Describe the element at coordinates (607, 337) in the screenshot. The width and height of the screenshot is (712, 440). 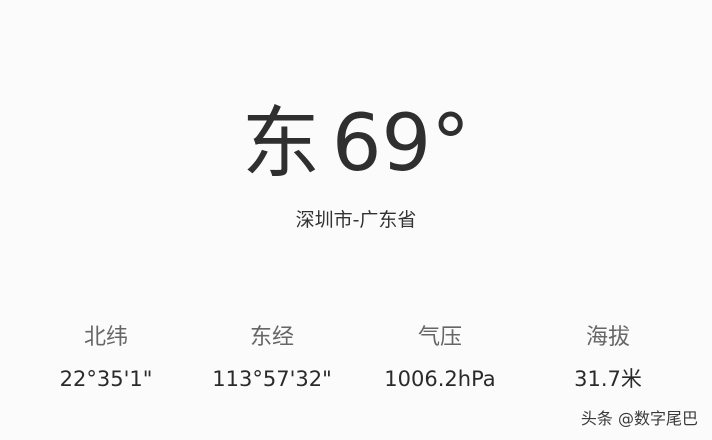
I see `stat-altitude-label: 海拔` at that location.